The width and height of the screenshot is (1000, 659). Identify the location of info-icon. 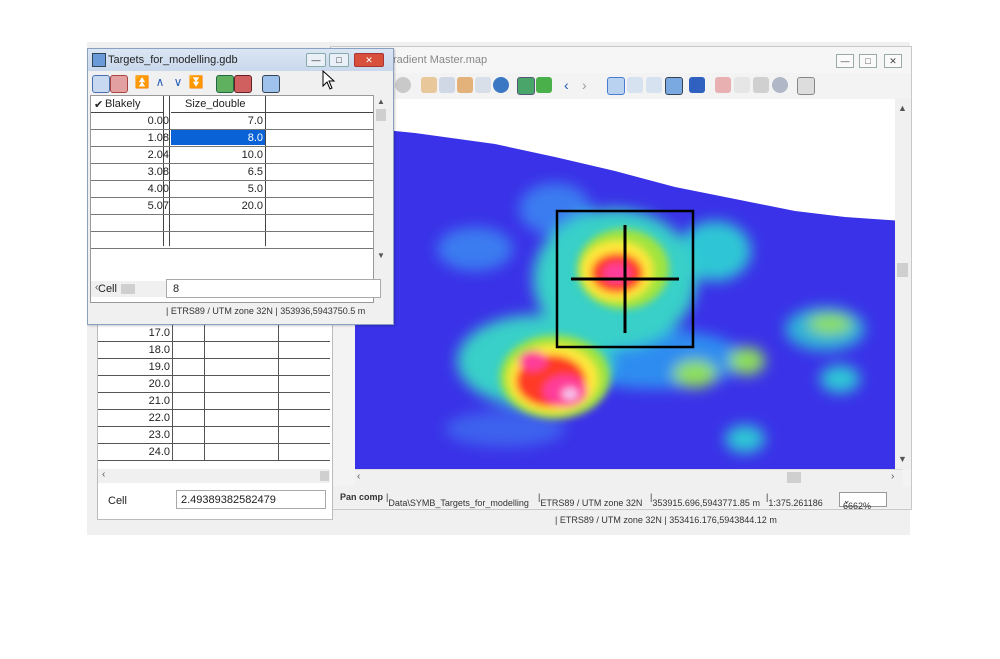
(403, 85).